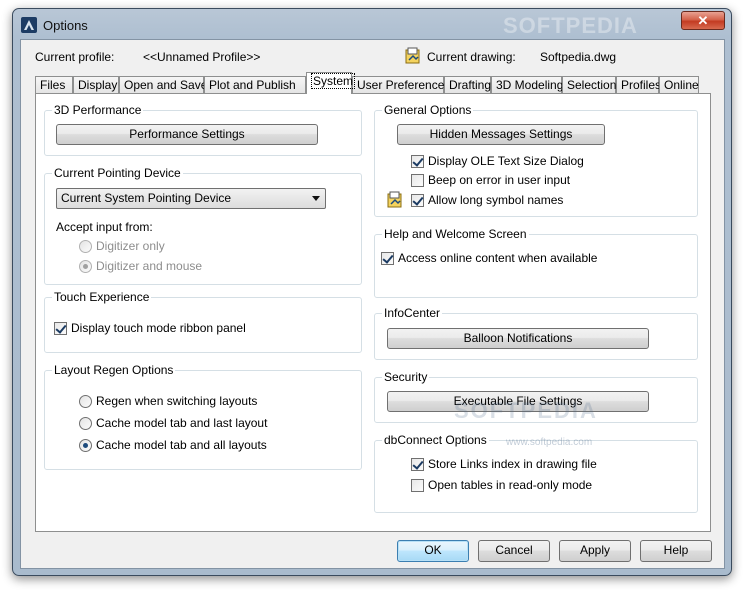 This screenshot has height=593, width=752. I want to click on performance-settings-button: Performance Settings, so click(187, 134).